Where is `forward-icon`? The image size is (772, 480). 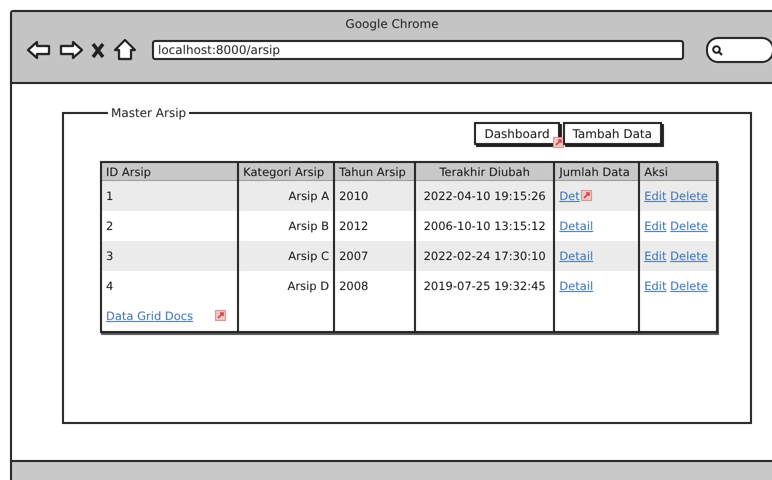
forward-icon is located at coordinates (71, 50).